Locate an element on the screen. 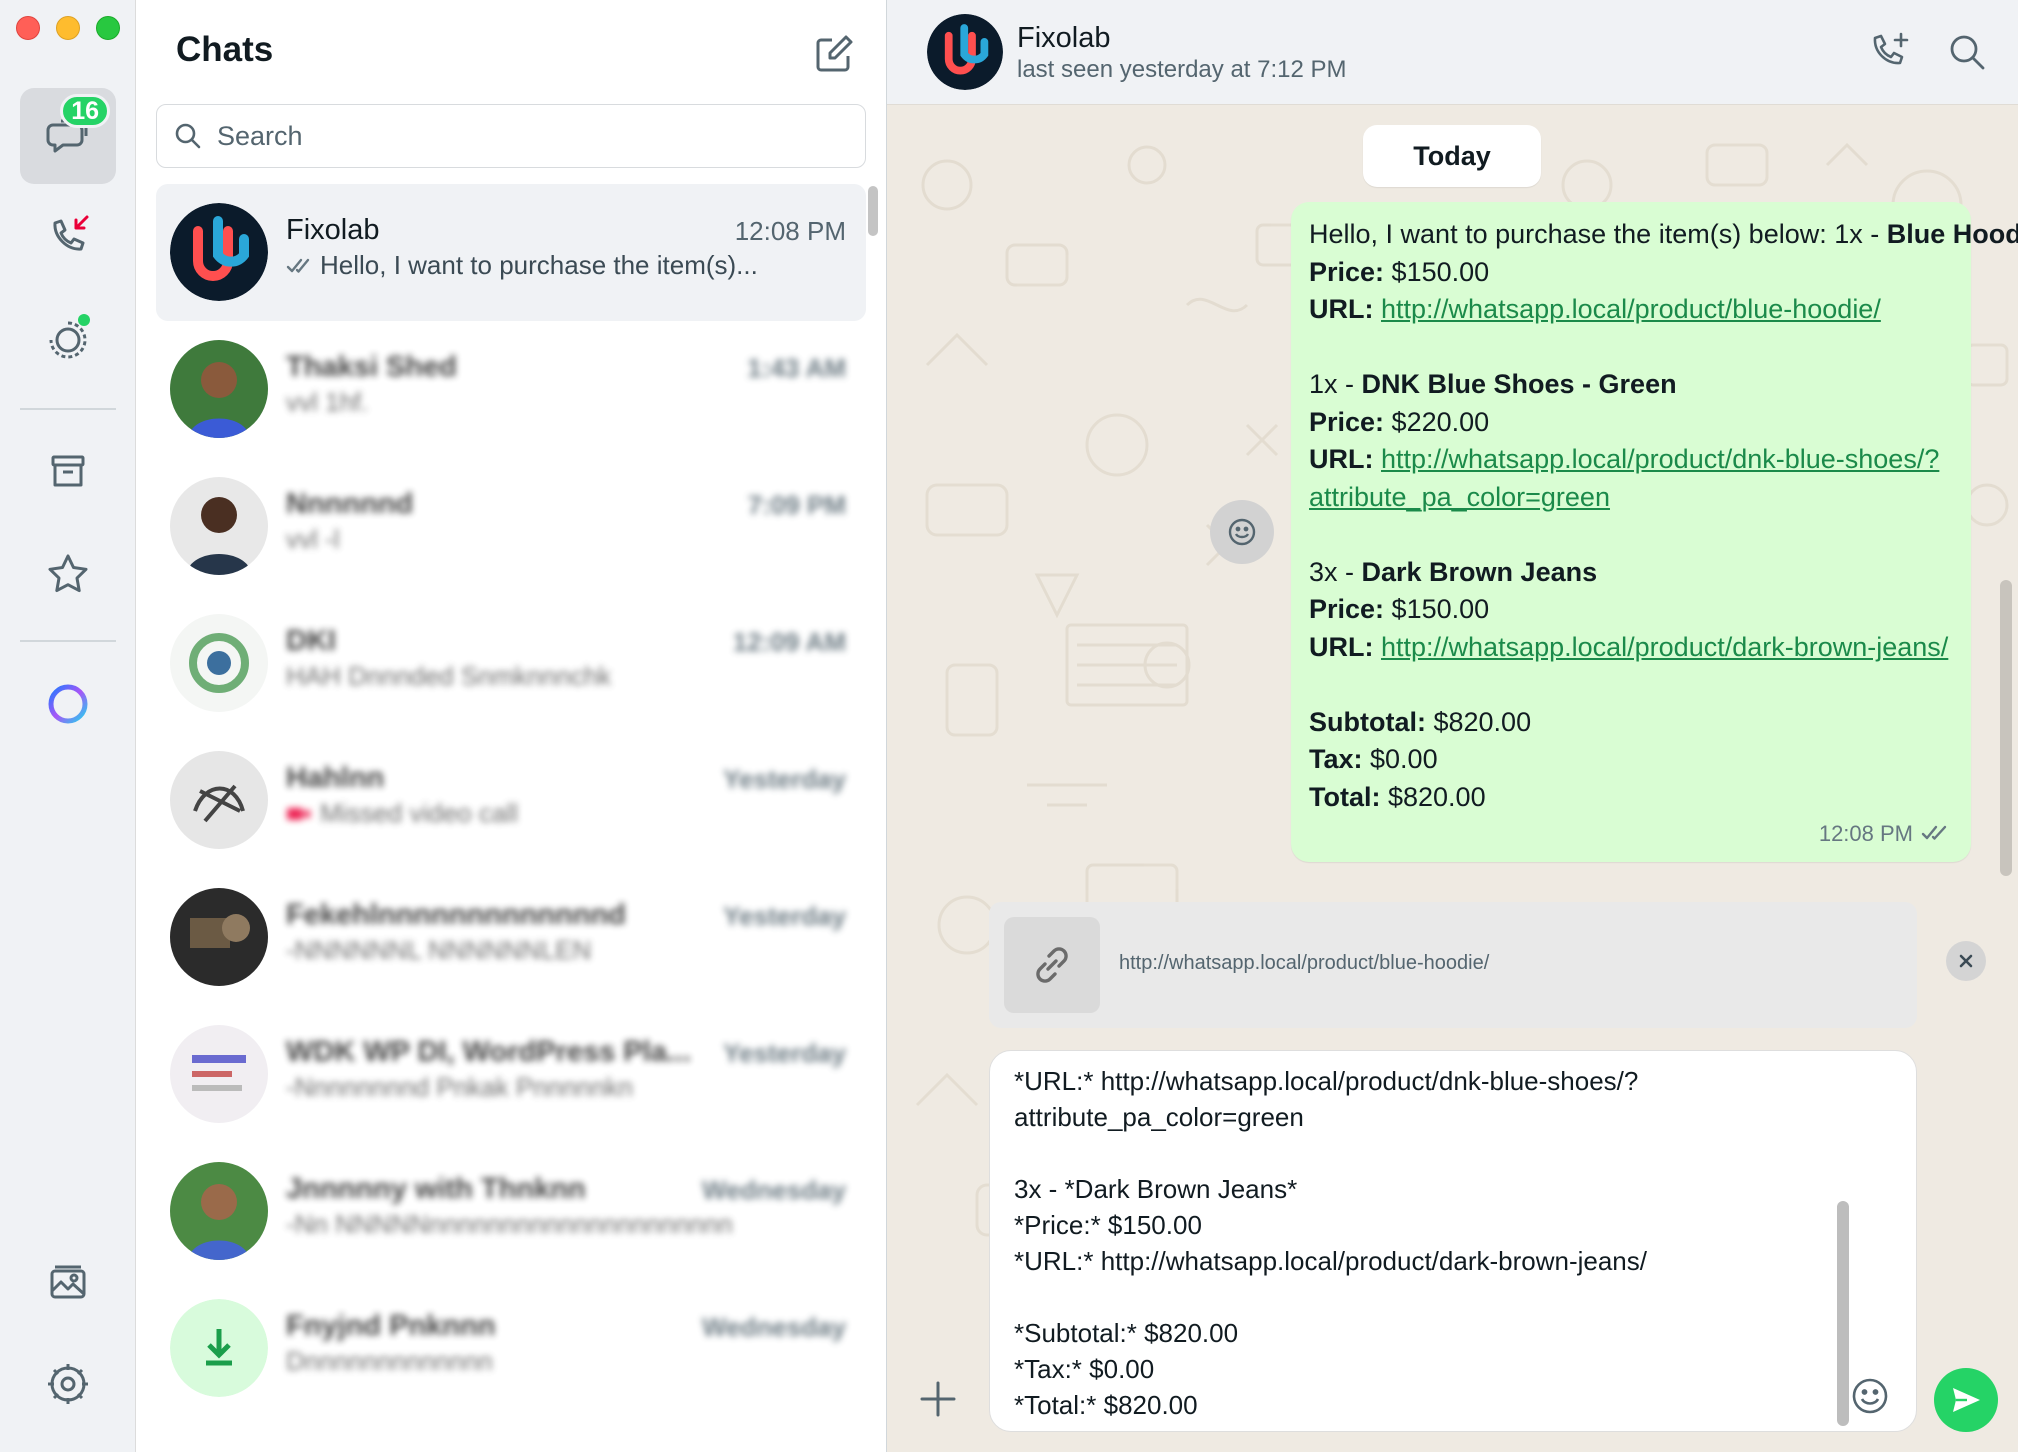  link-icon is located at coordinates (1052, 965).